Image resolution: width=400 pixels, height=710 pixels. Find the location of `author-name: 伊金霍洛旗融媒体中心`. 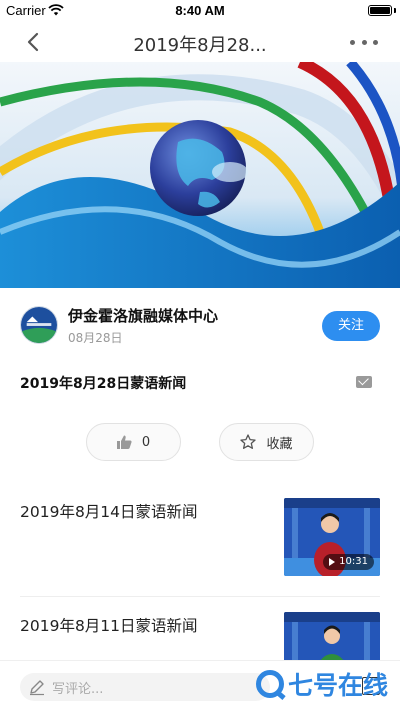

author-name: 伊金霍洛旗融媒体中心 is located at coordinates (143, 315).